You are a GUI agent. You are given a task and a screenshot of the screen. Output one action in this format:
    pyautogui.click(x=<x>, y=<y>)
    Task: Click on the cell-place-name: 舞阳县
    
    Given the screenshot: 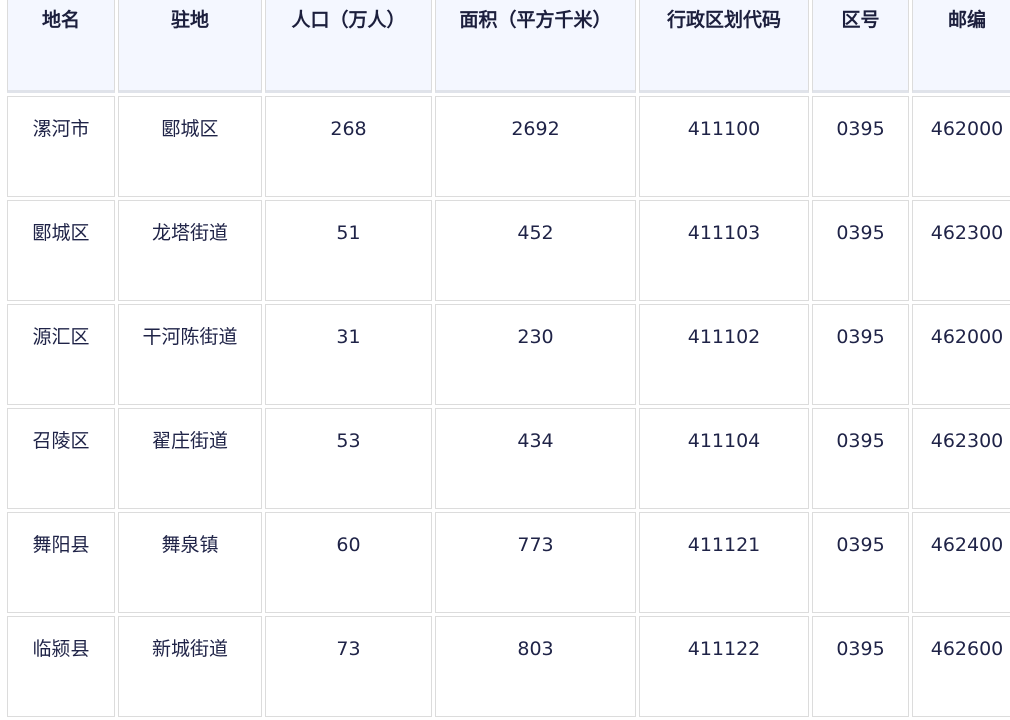 What is the action you would take?
    pyautogui.click(x=61, y=562)
    